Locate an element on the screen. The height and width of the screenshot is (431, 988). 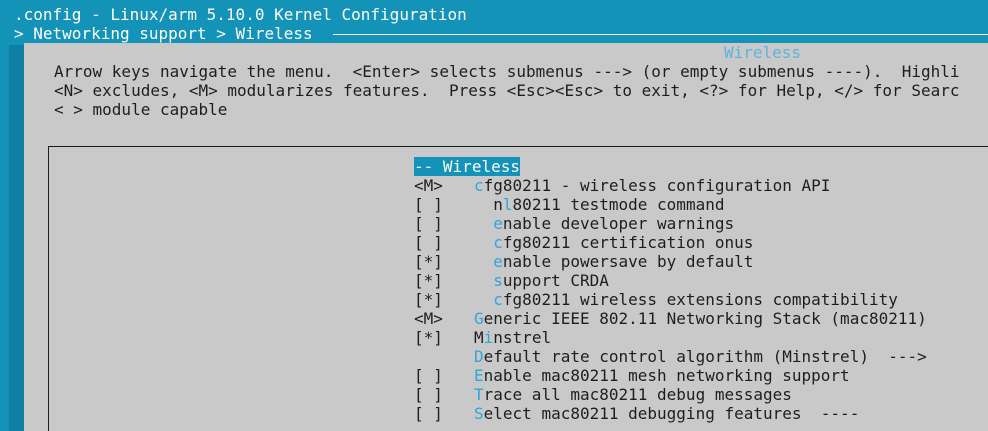
menu-label: cfg80211 - wireless configuration API is located at coordinates (652, 185).